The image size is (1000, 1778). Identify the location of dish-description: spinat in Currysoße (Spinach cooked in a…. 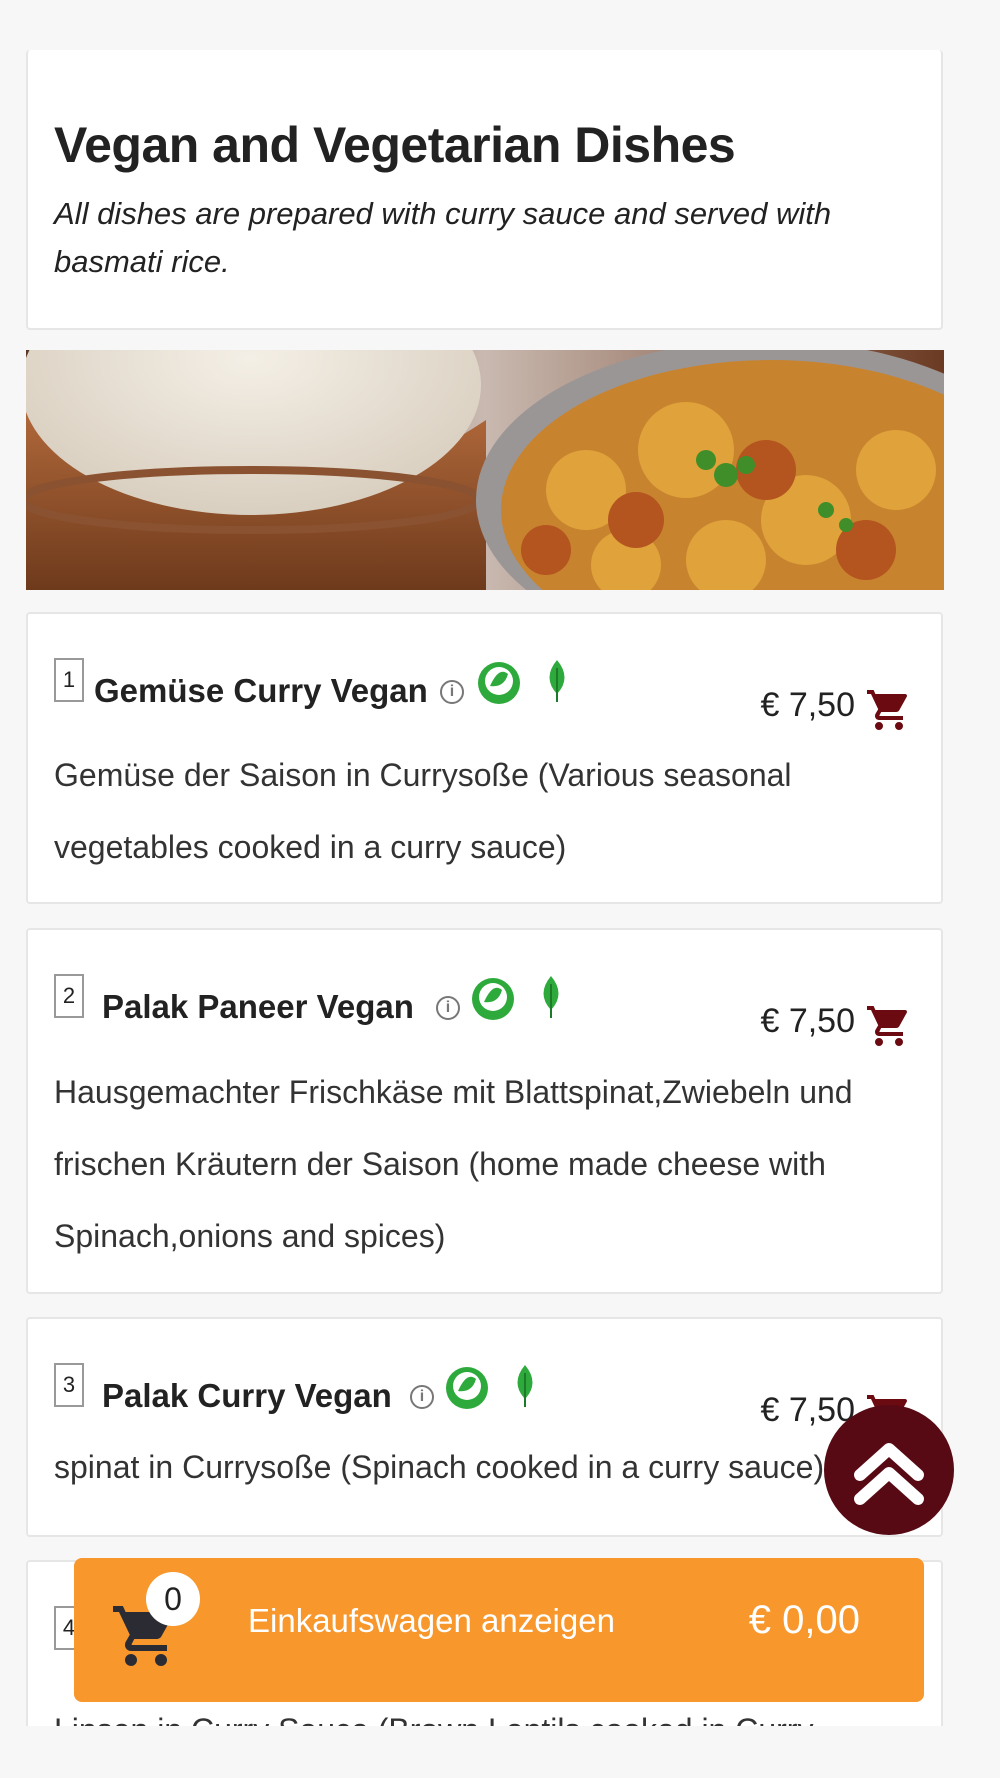
(439, 1467).